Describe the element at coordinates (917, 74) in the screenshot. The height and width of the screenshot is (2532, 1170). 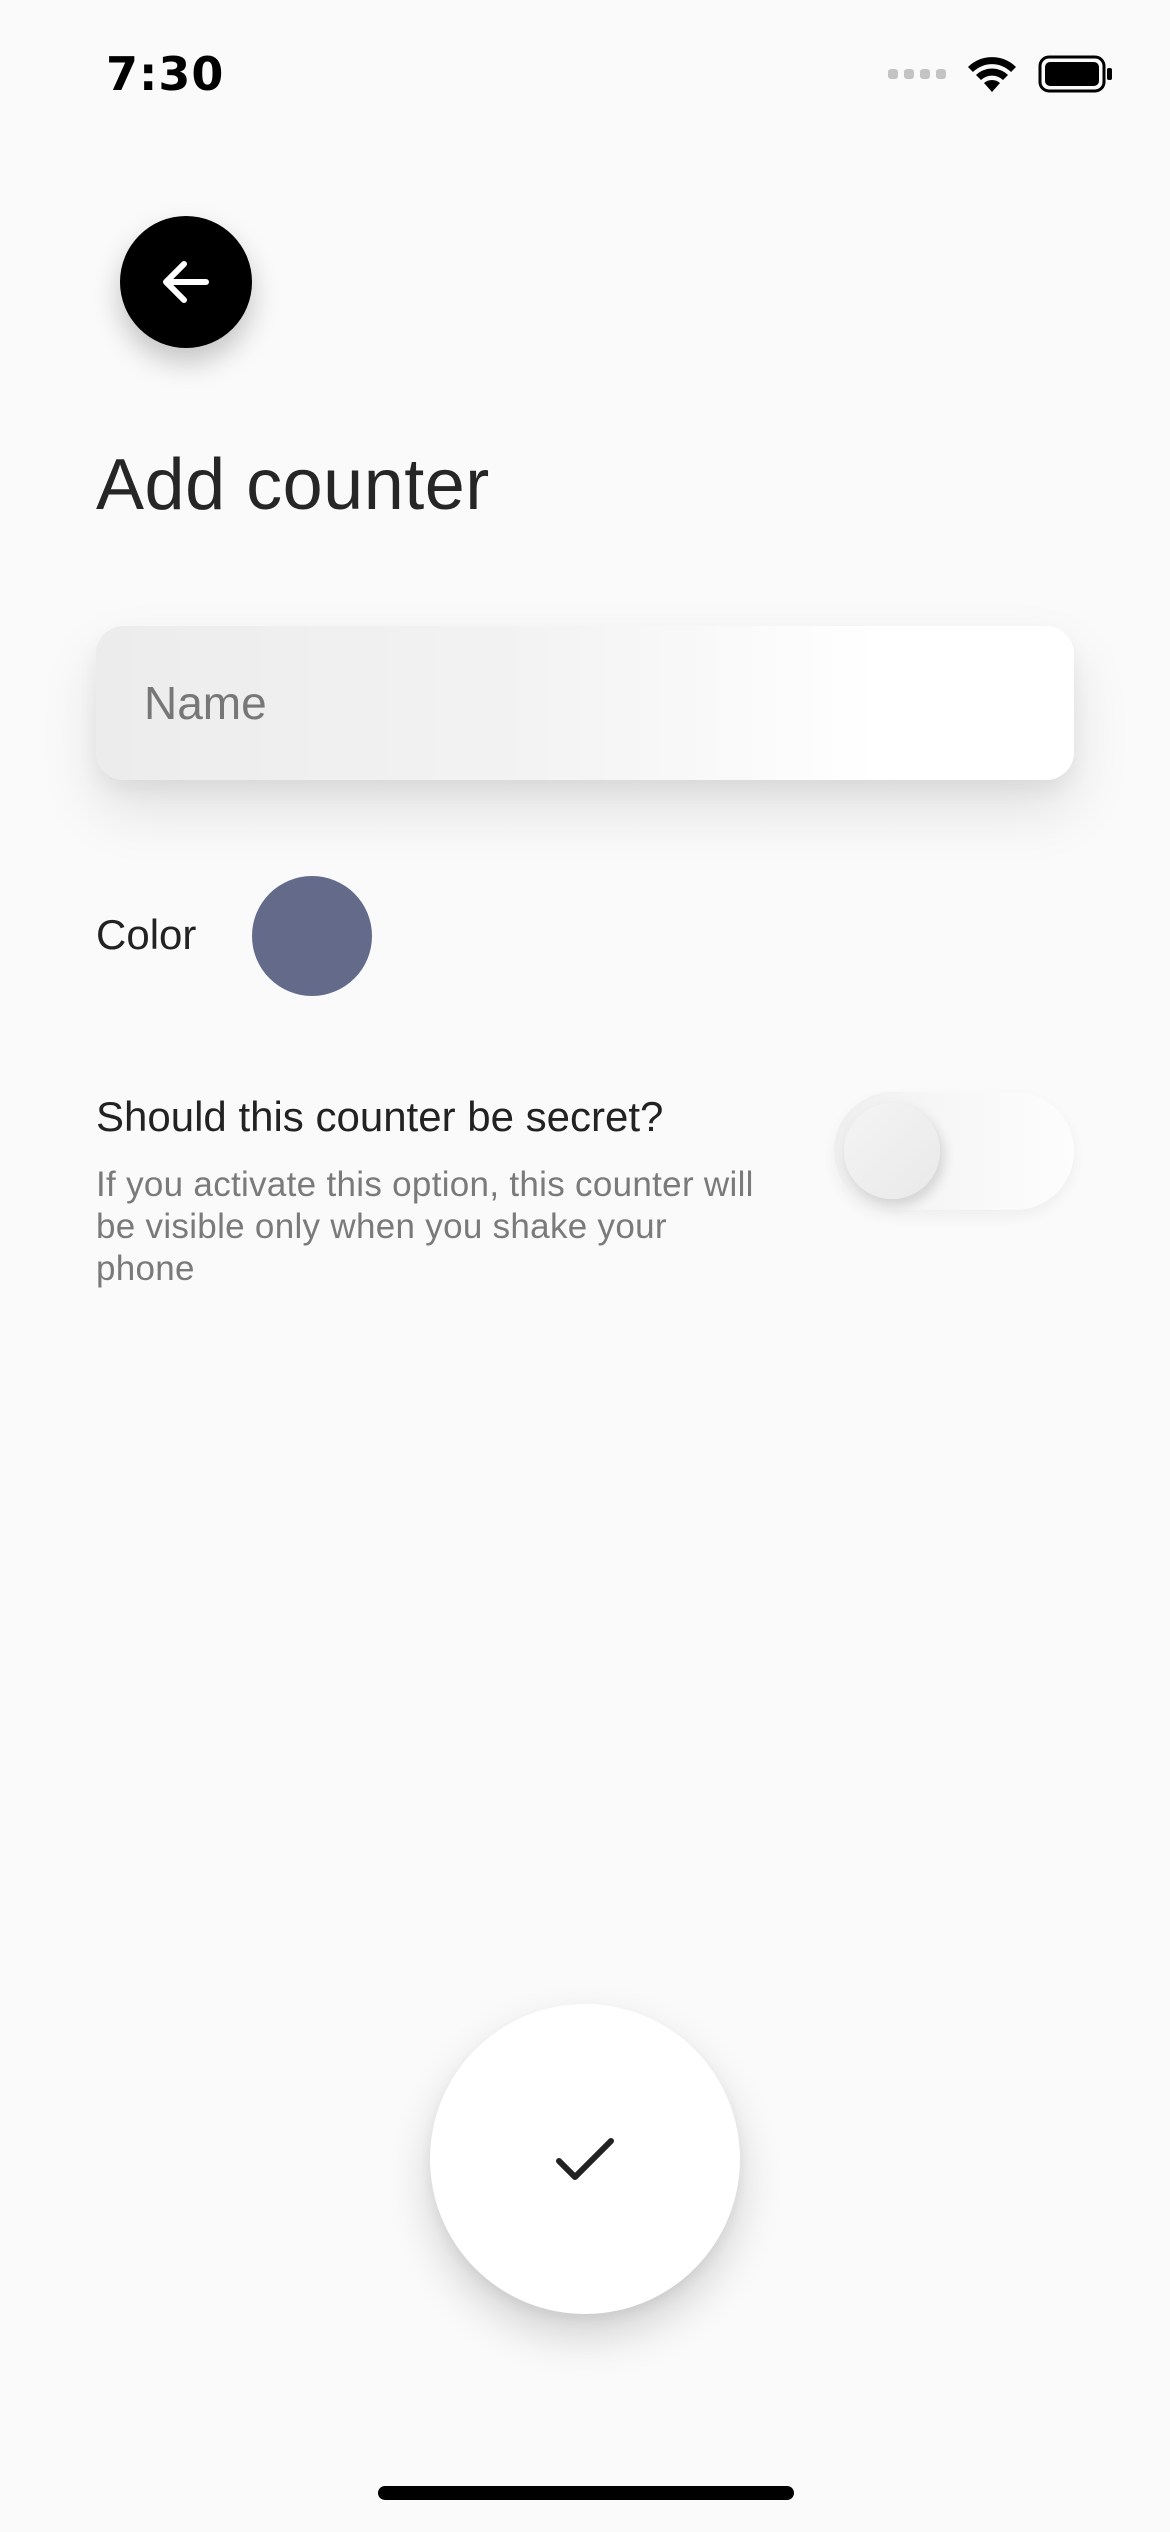
I see `cellular-signal-icon` at that location.